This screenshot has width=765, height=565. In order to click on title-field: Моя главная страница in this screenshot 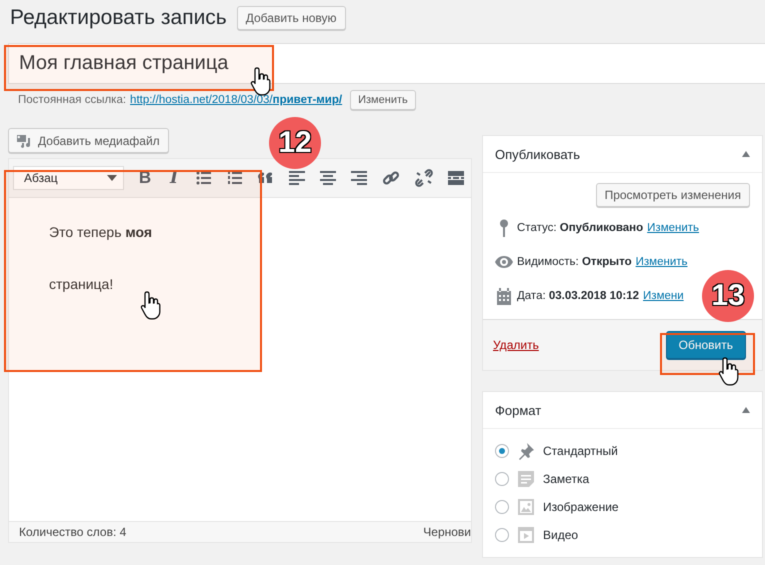, I will do `click(386, 63)`.